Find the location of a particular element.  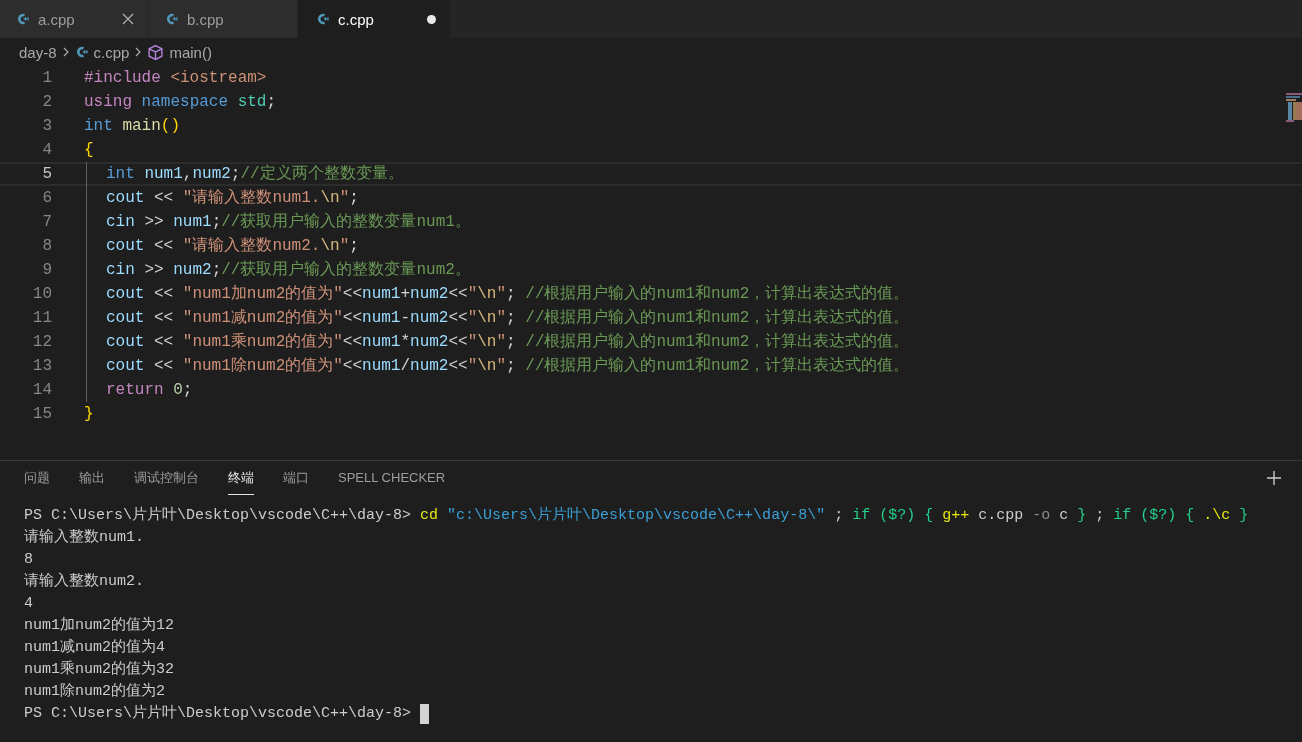

line-number: 10 is located at coordinates (41, 294).